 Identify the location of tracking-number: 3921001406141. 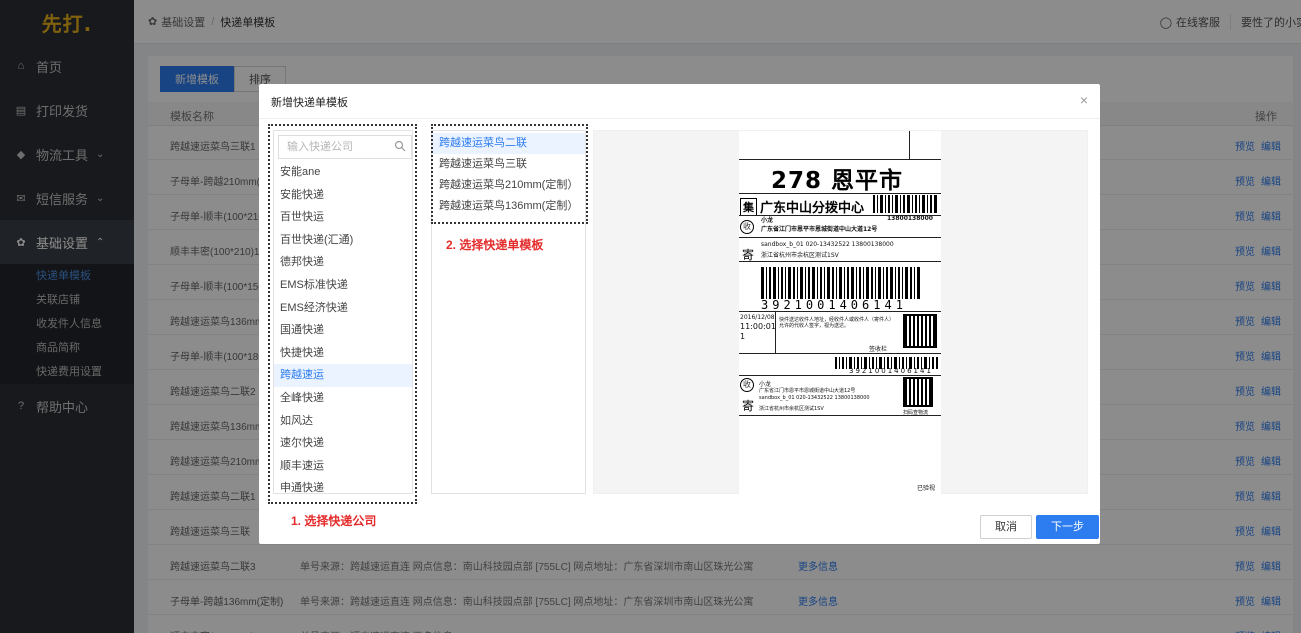
(834, 305).